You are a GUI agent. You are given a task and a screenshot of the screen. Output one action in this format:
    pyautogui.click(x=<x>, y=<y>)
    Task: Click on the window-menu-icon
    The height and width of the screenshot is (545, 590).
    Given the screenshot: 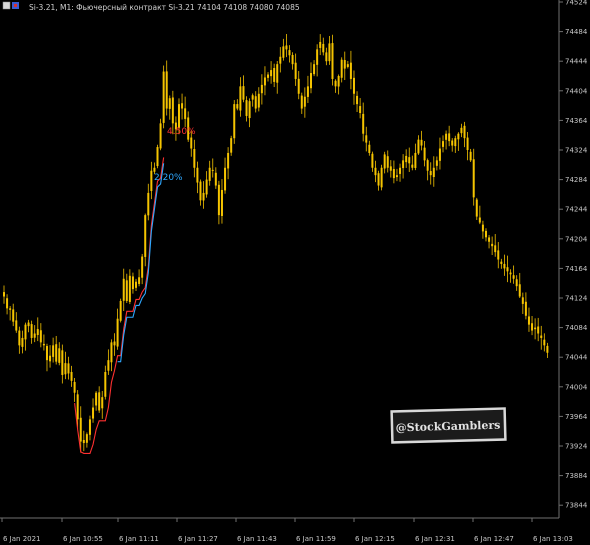 What is the action you would take?
    pyautogui.click(x=6, y=5)
    